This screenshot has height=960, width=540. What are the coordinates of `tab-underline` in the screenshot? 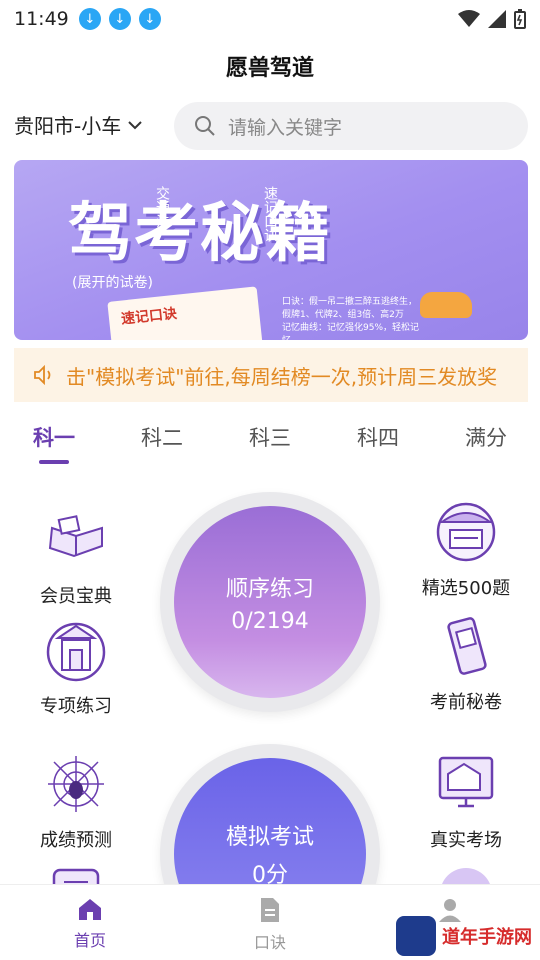 It's located at (54, 462).